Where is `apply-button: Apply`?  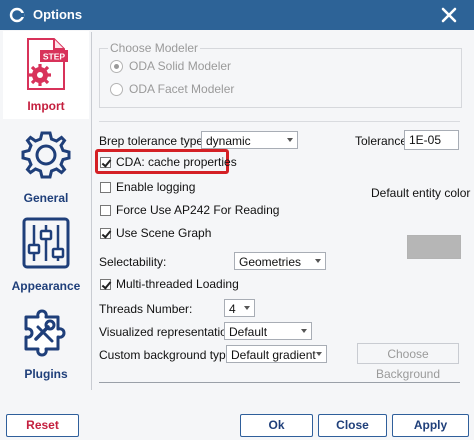
apply-button: Apply is located at coordinates (430, 425).